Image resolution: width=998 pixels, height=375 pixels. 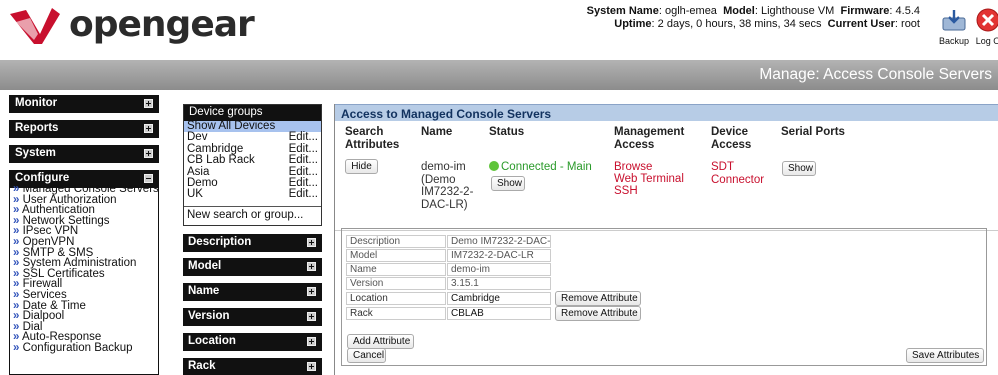 What do you see at coordinates (252, 243) in the screenshot?
I see `filter-description: Description` at bounding box center [252, 243].